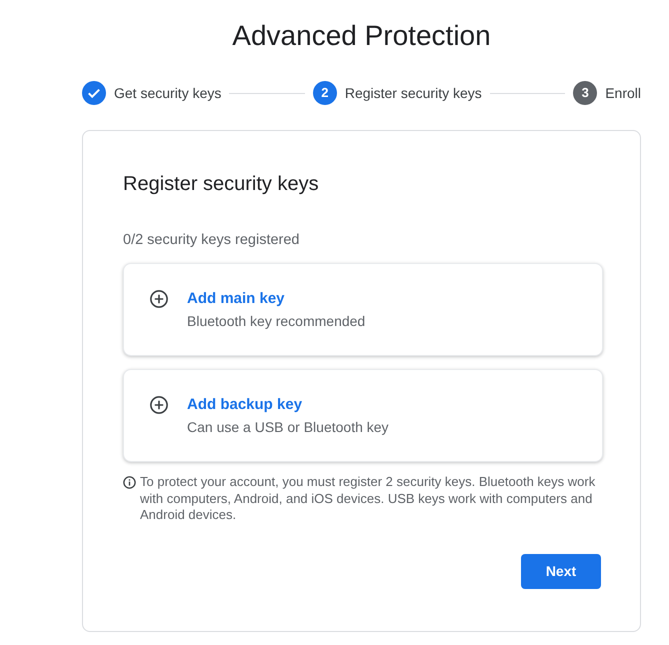 The image size is (669, 645). I want to click on key-description: Can use a USB or Bluetooth key, so click(288, 427).